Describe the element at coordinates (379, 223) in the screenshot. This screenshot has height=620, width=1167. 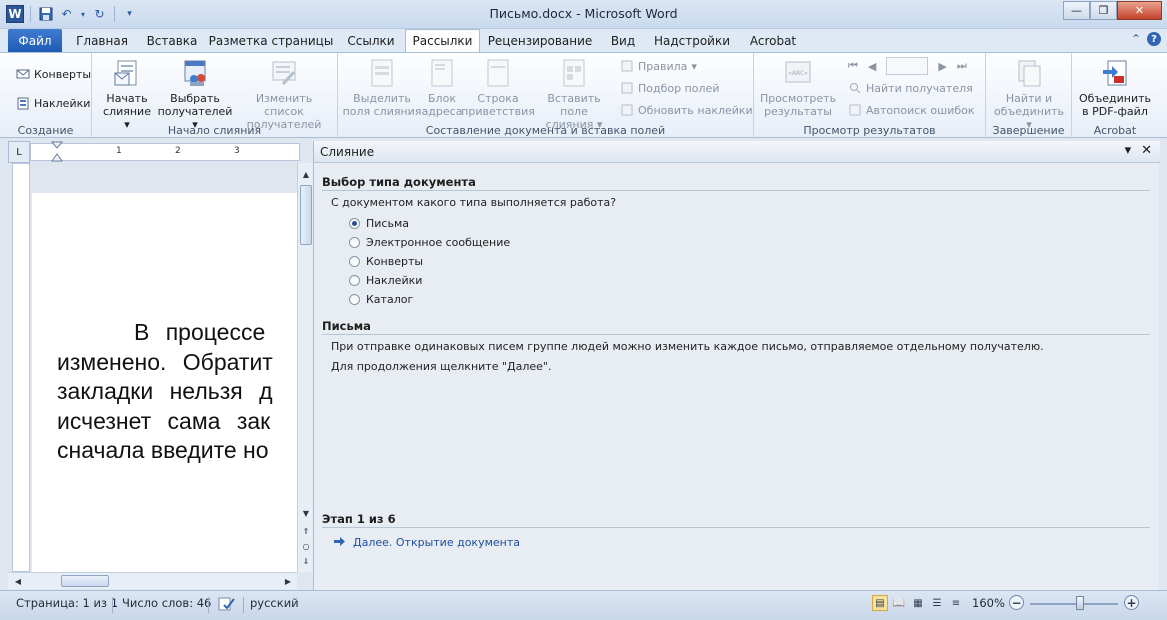
I see `radio-letters: Письма` at that location.